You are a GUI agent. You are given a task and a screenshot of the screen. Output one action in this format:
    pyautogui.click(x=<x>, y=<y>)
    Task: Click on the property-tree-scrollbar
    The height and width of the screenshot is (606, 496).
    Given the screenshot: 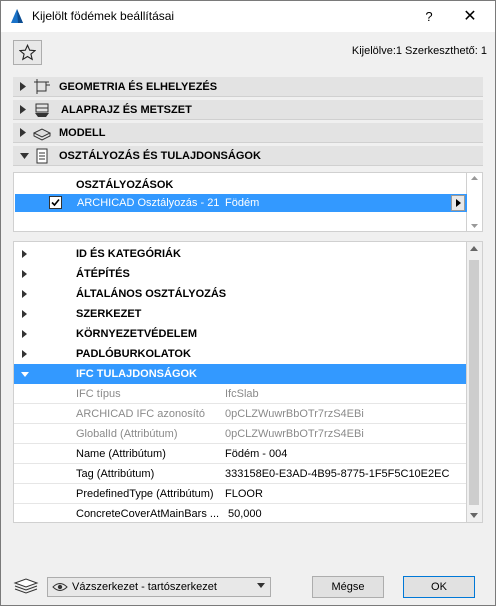 What is the action you would take?
    pyautogui.click(x=475, y=382)
    